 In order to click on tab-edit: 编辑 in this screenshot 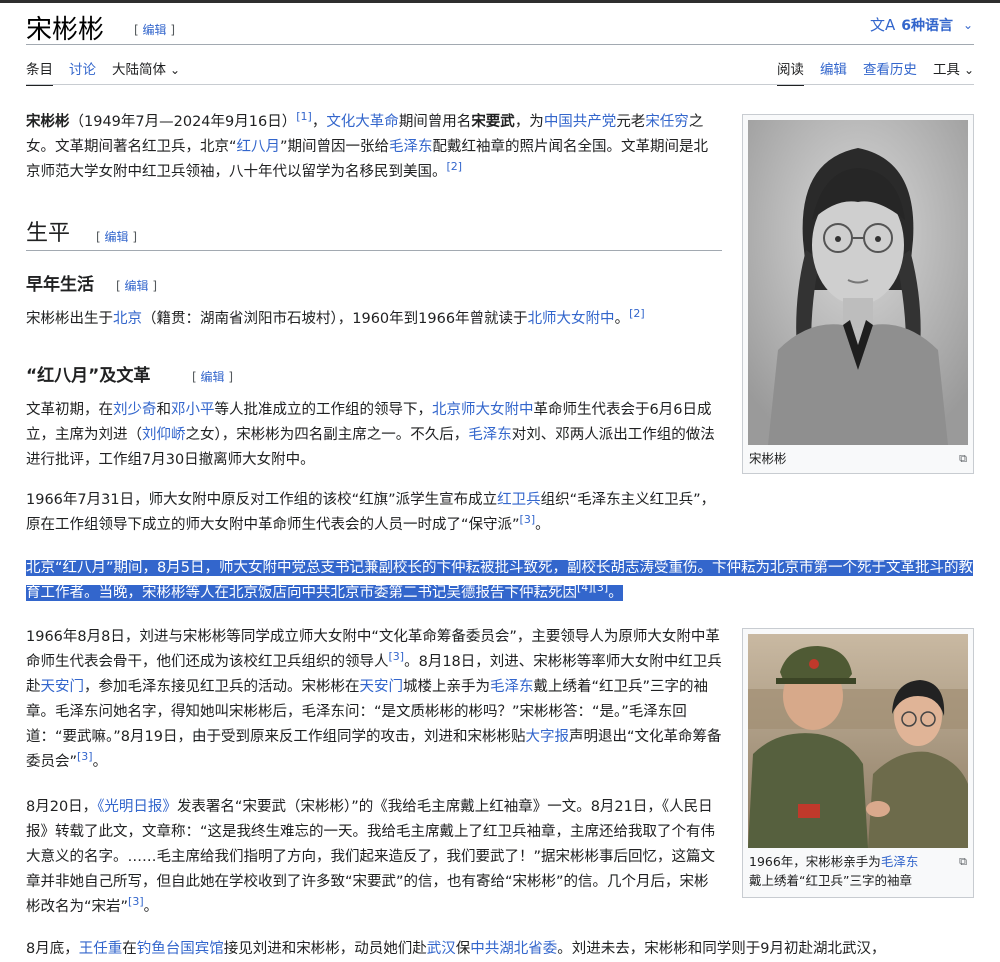, I will do `click(833, 72)`.